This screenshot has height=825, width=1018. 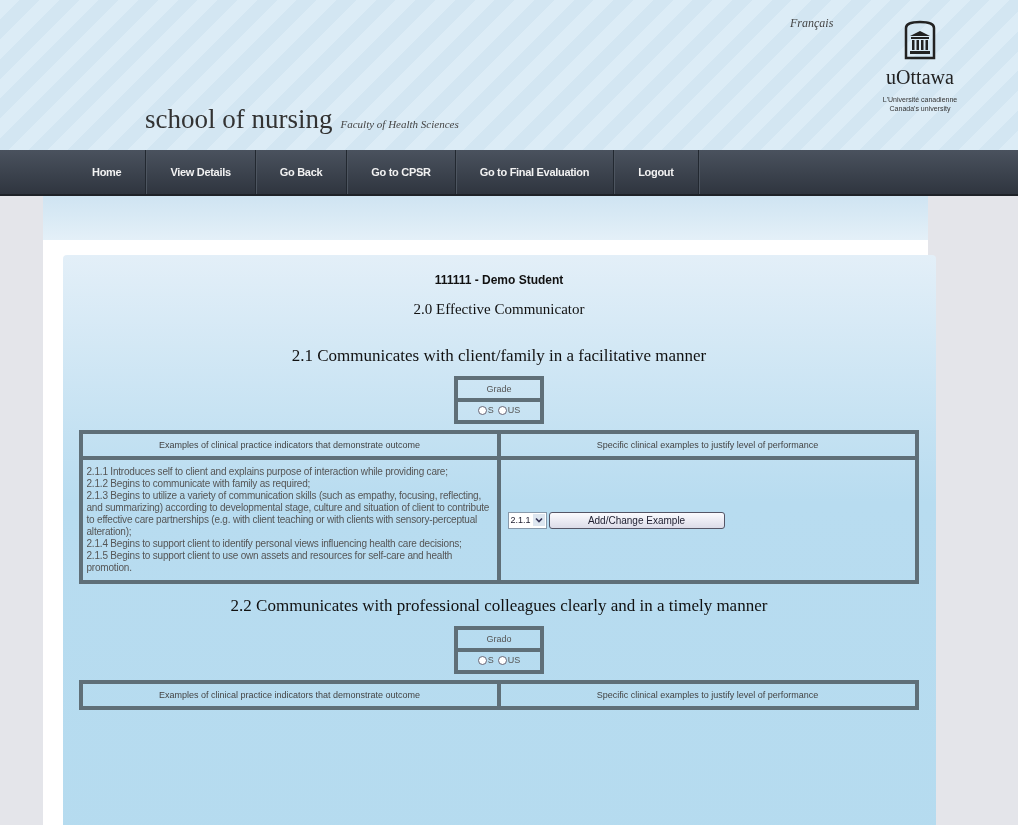 I want to click on indicator-text: 2.1.4 Begins to support client to identify personal views influencing health care decisions;, so click(x=274, y=544).